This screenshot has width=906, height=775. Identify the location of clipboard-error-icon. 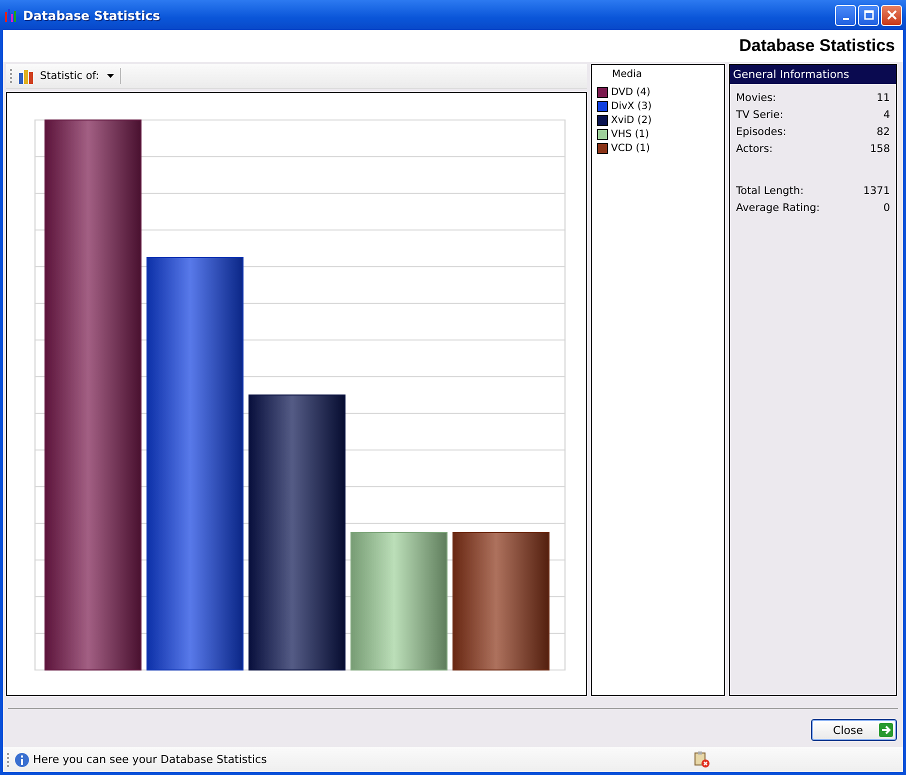
(702, 759).